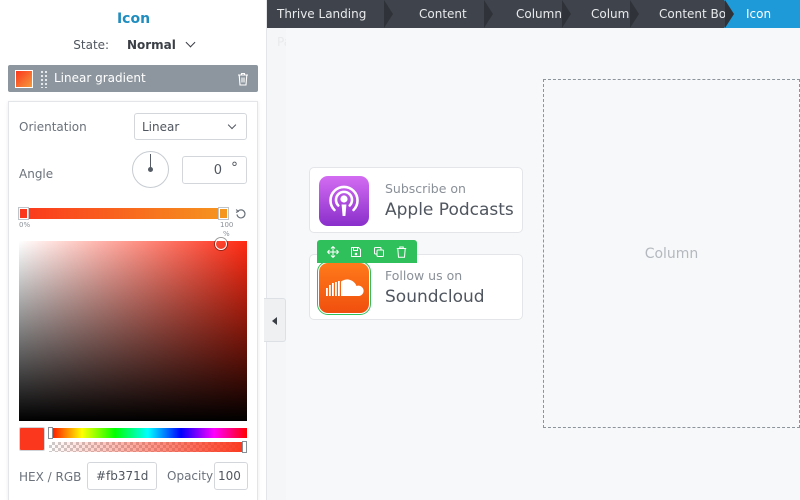 This screenshot has height=500, width=800. I want to click on breadcrumb-item: Thrive Landing Page, so click(330, 24).